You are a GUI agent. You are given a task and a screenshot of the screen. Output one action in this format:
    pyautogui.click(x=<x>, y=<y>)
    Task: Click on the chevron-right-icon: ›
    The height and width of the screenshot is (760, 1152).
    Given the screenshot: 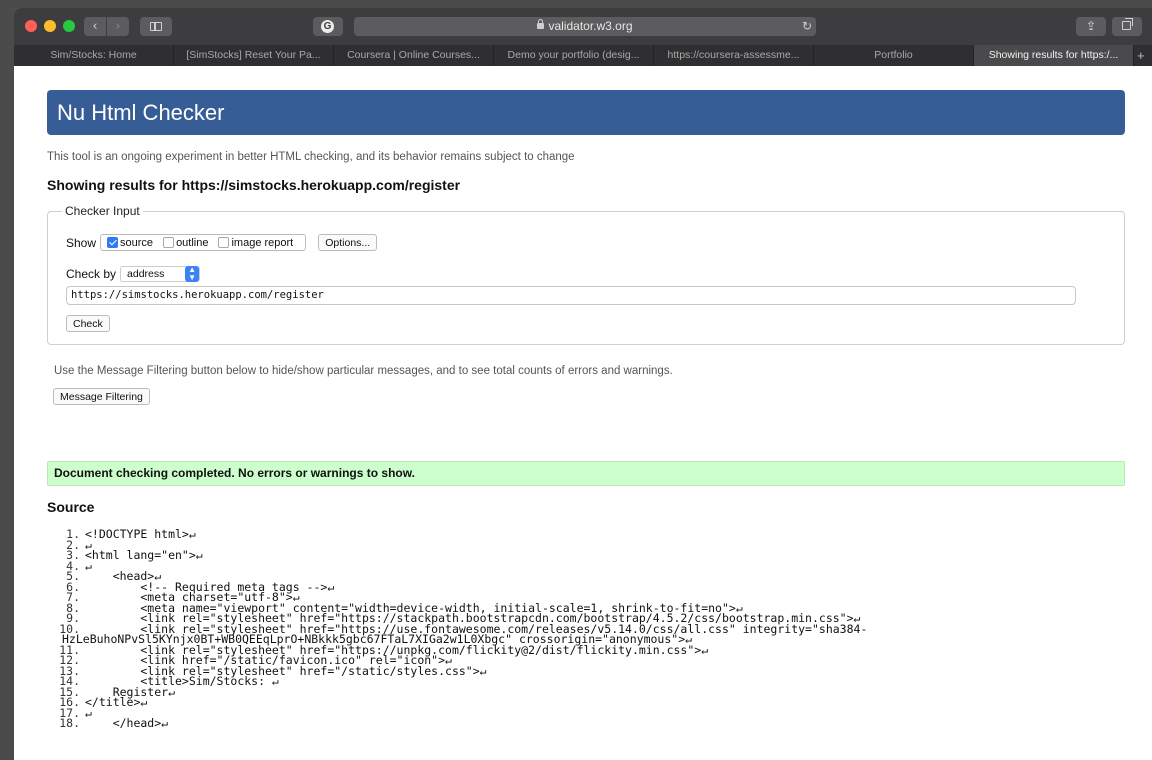 What is the action you would take?
    pyautogui.click(x=118, y=26)
    